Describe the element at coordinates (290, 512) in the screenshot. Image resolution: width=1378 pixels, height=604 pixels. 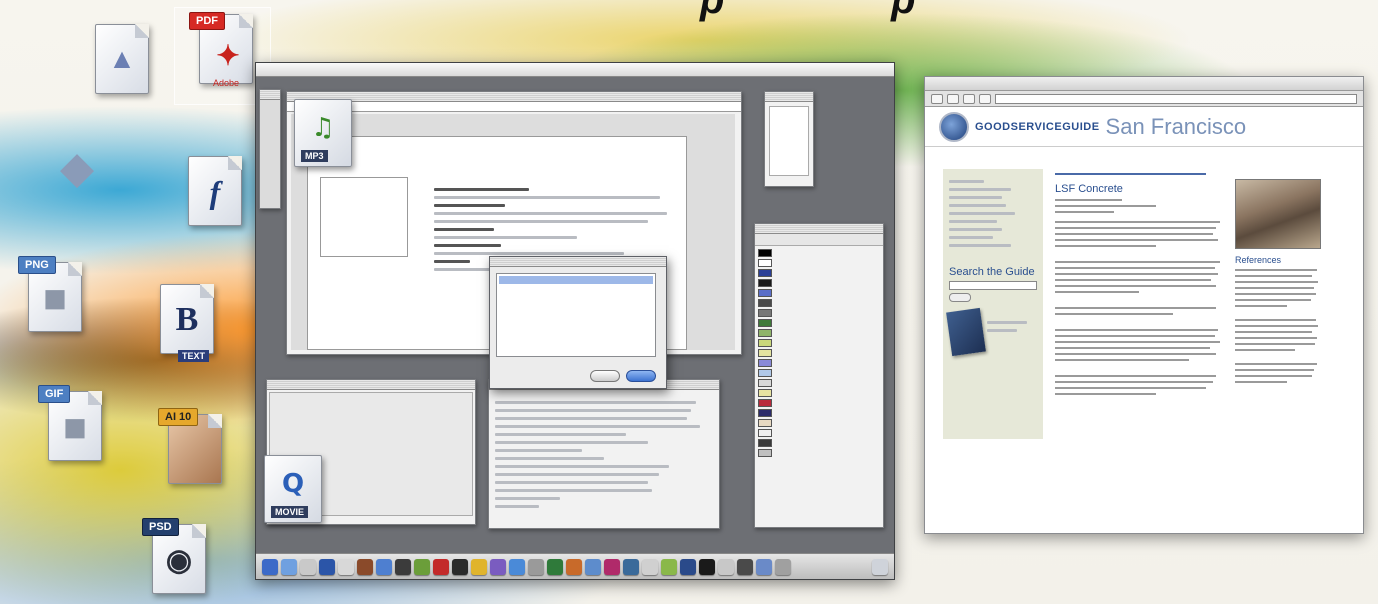
I see `movie-label: MOVIE` at that location.